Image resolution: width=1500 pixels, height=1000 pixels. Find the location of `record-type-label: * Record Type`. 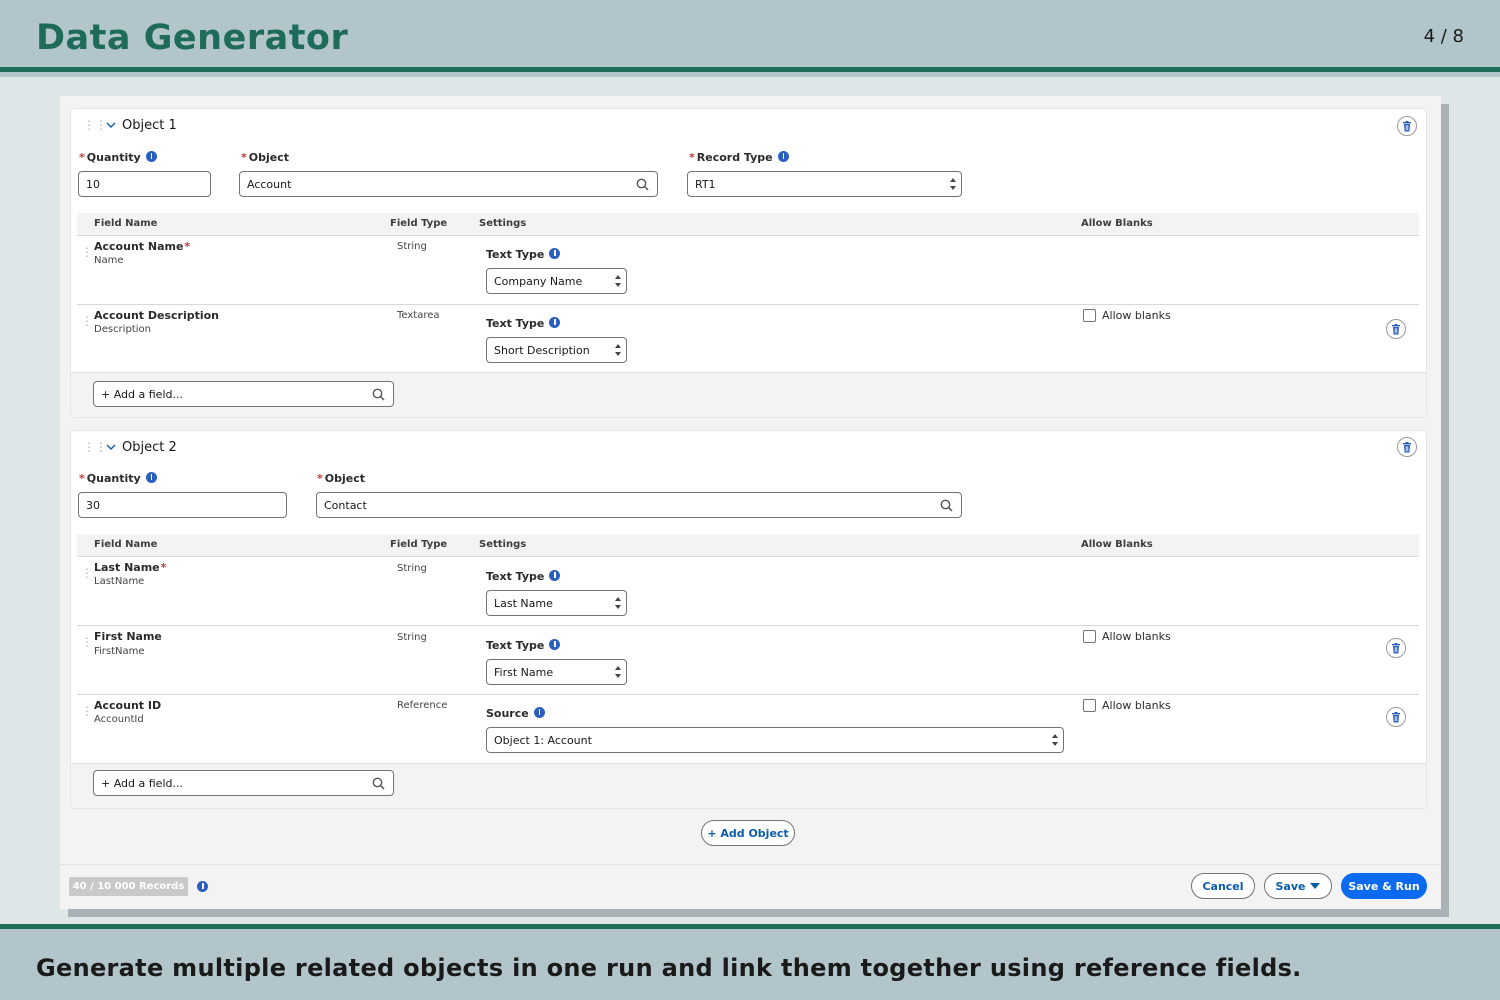

record-type-label: * Record Type is located at coordinates (739, 157).